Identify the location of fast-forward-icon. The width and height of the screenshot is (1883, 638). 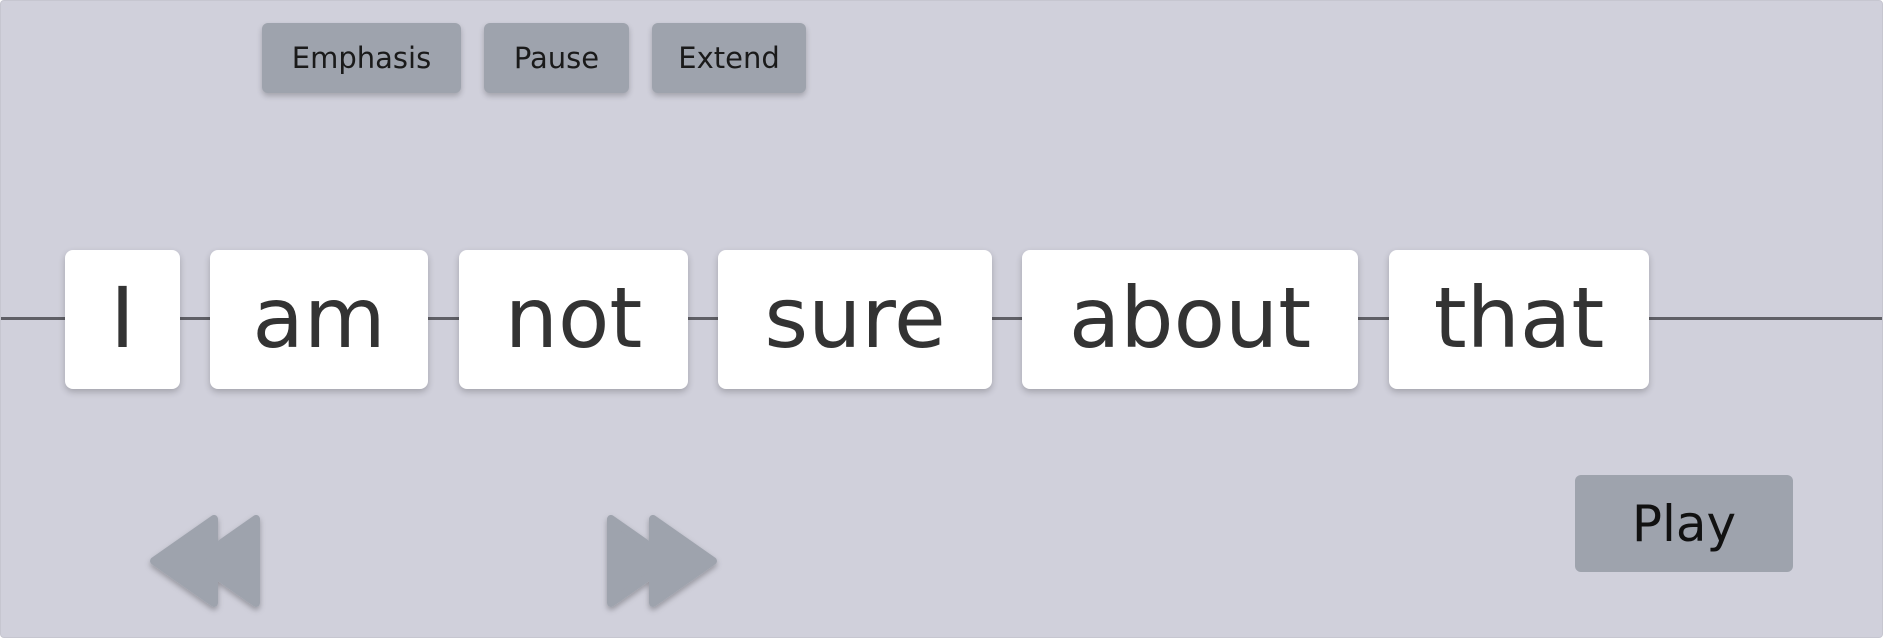
(662, 561).